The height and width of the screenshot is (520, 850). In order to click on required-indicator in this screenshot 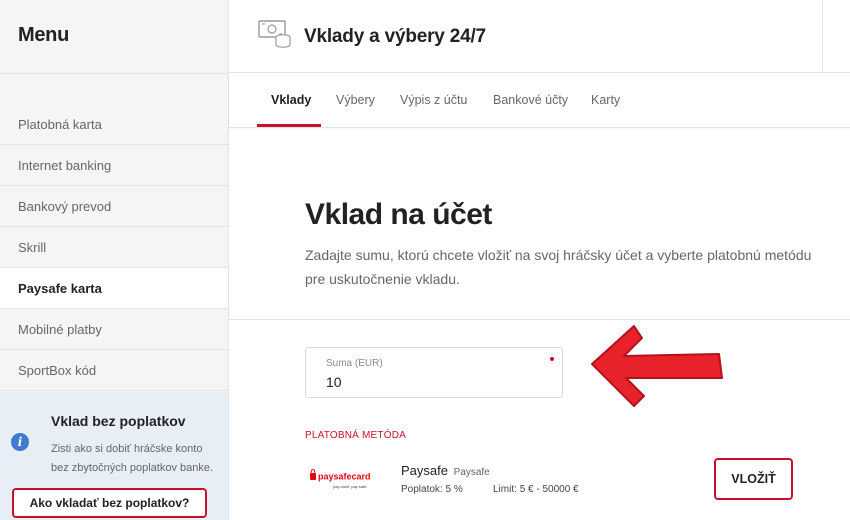, I will do `click(552, 359)`.